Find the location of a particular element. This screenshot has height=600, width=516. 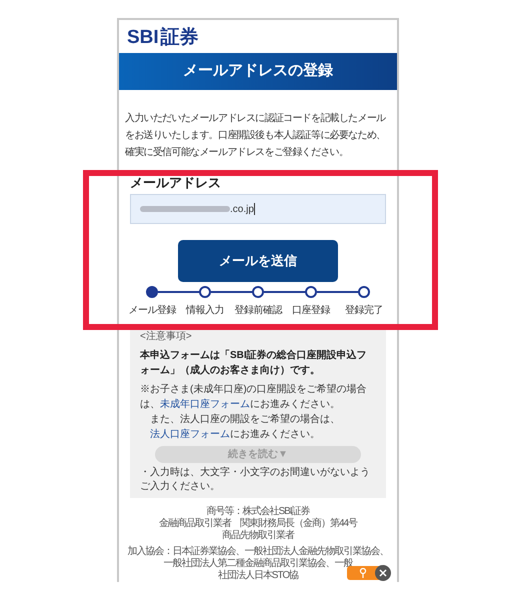

floating-tab is located at coordinates (363, 573).